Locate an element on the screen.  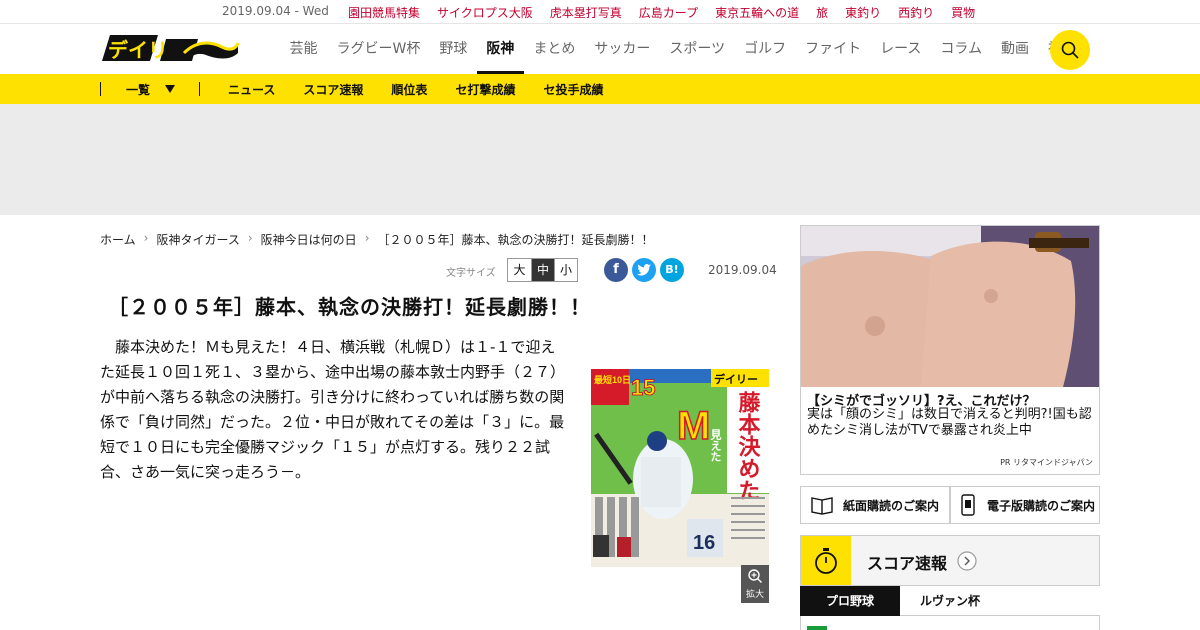
breadcrumb-tigers: 阪神タイガース is located at coordinates (197, 239).